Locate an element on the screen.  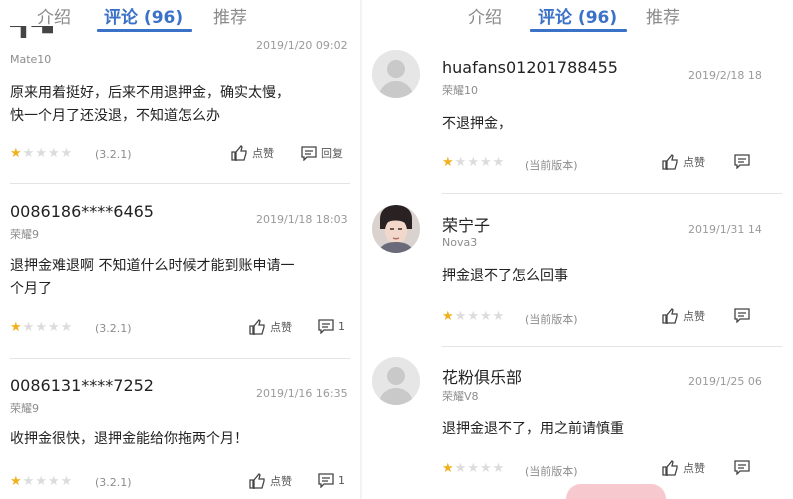
review-content-line: 不退押金， is located at coordinates (477, 124).